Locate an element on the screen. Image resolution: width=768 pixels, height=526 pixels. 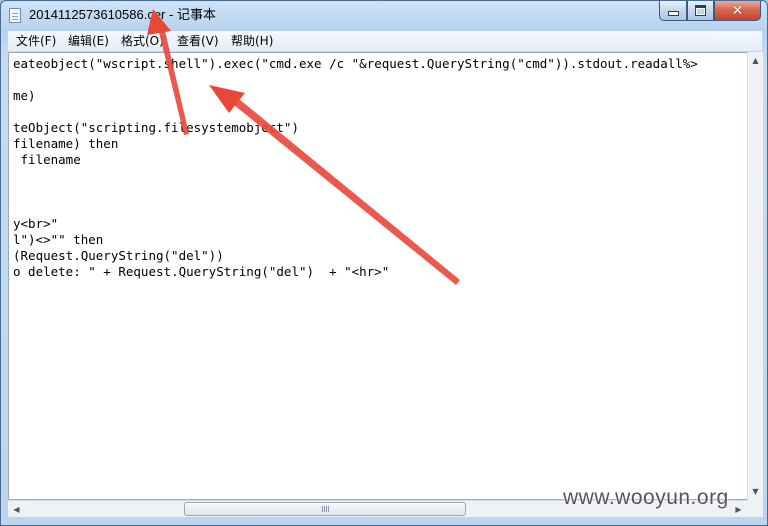
text-line: me) is located at coordinates (24, 95).